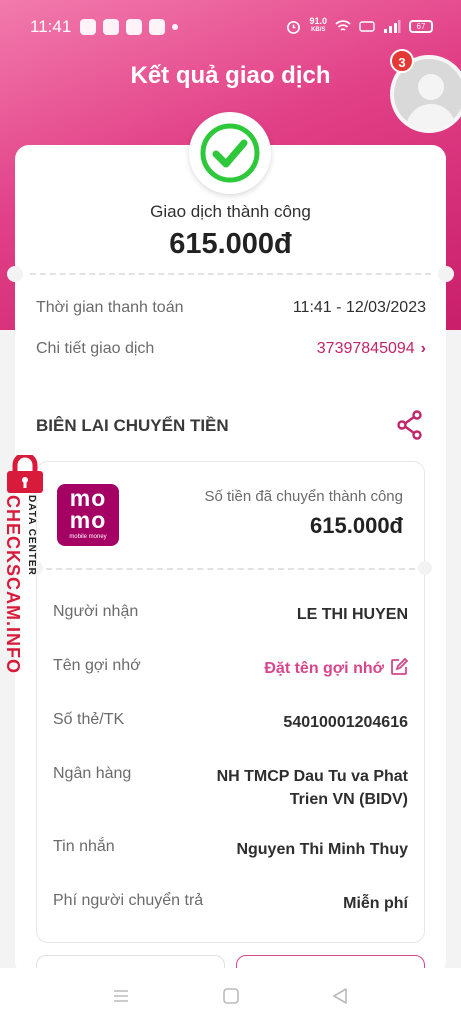  I want to click on menu-icon, so click(121, 996).